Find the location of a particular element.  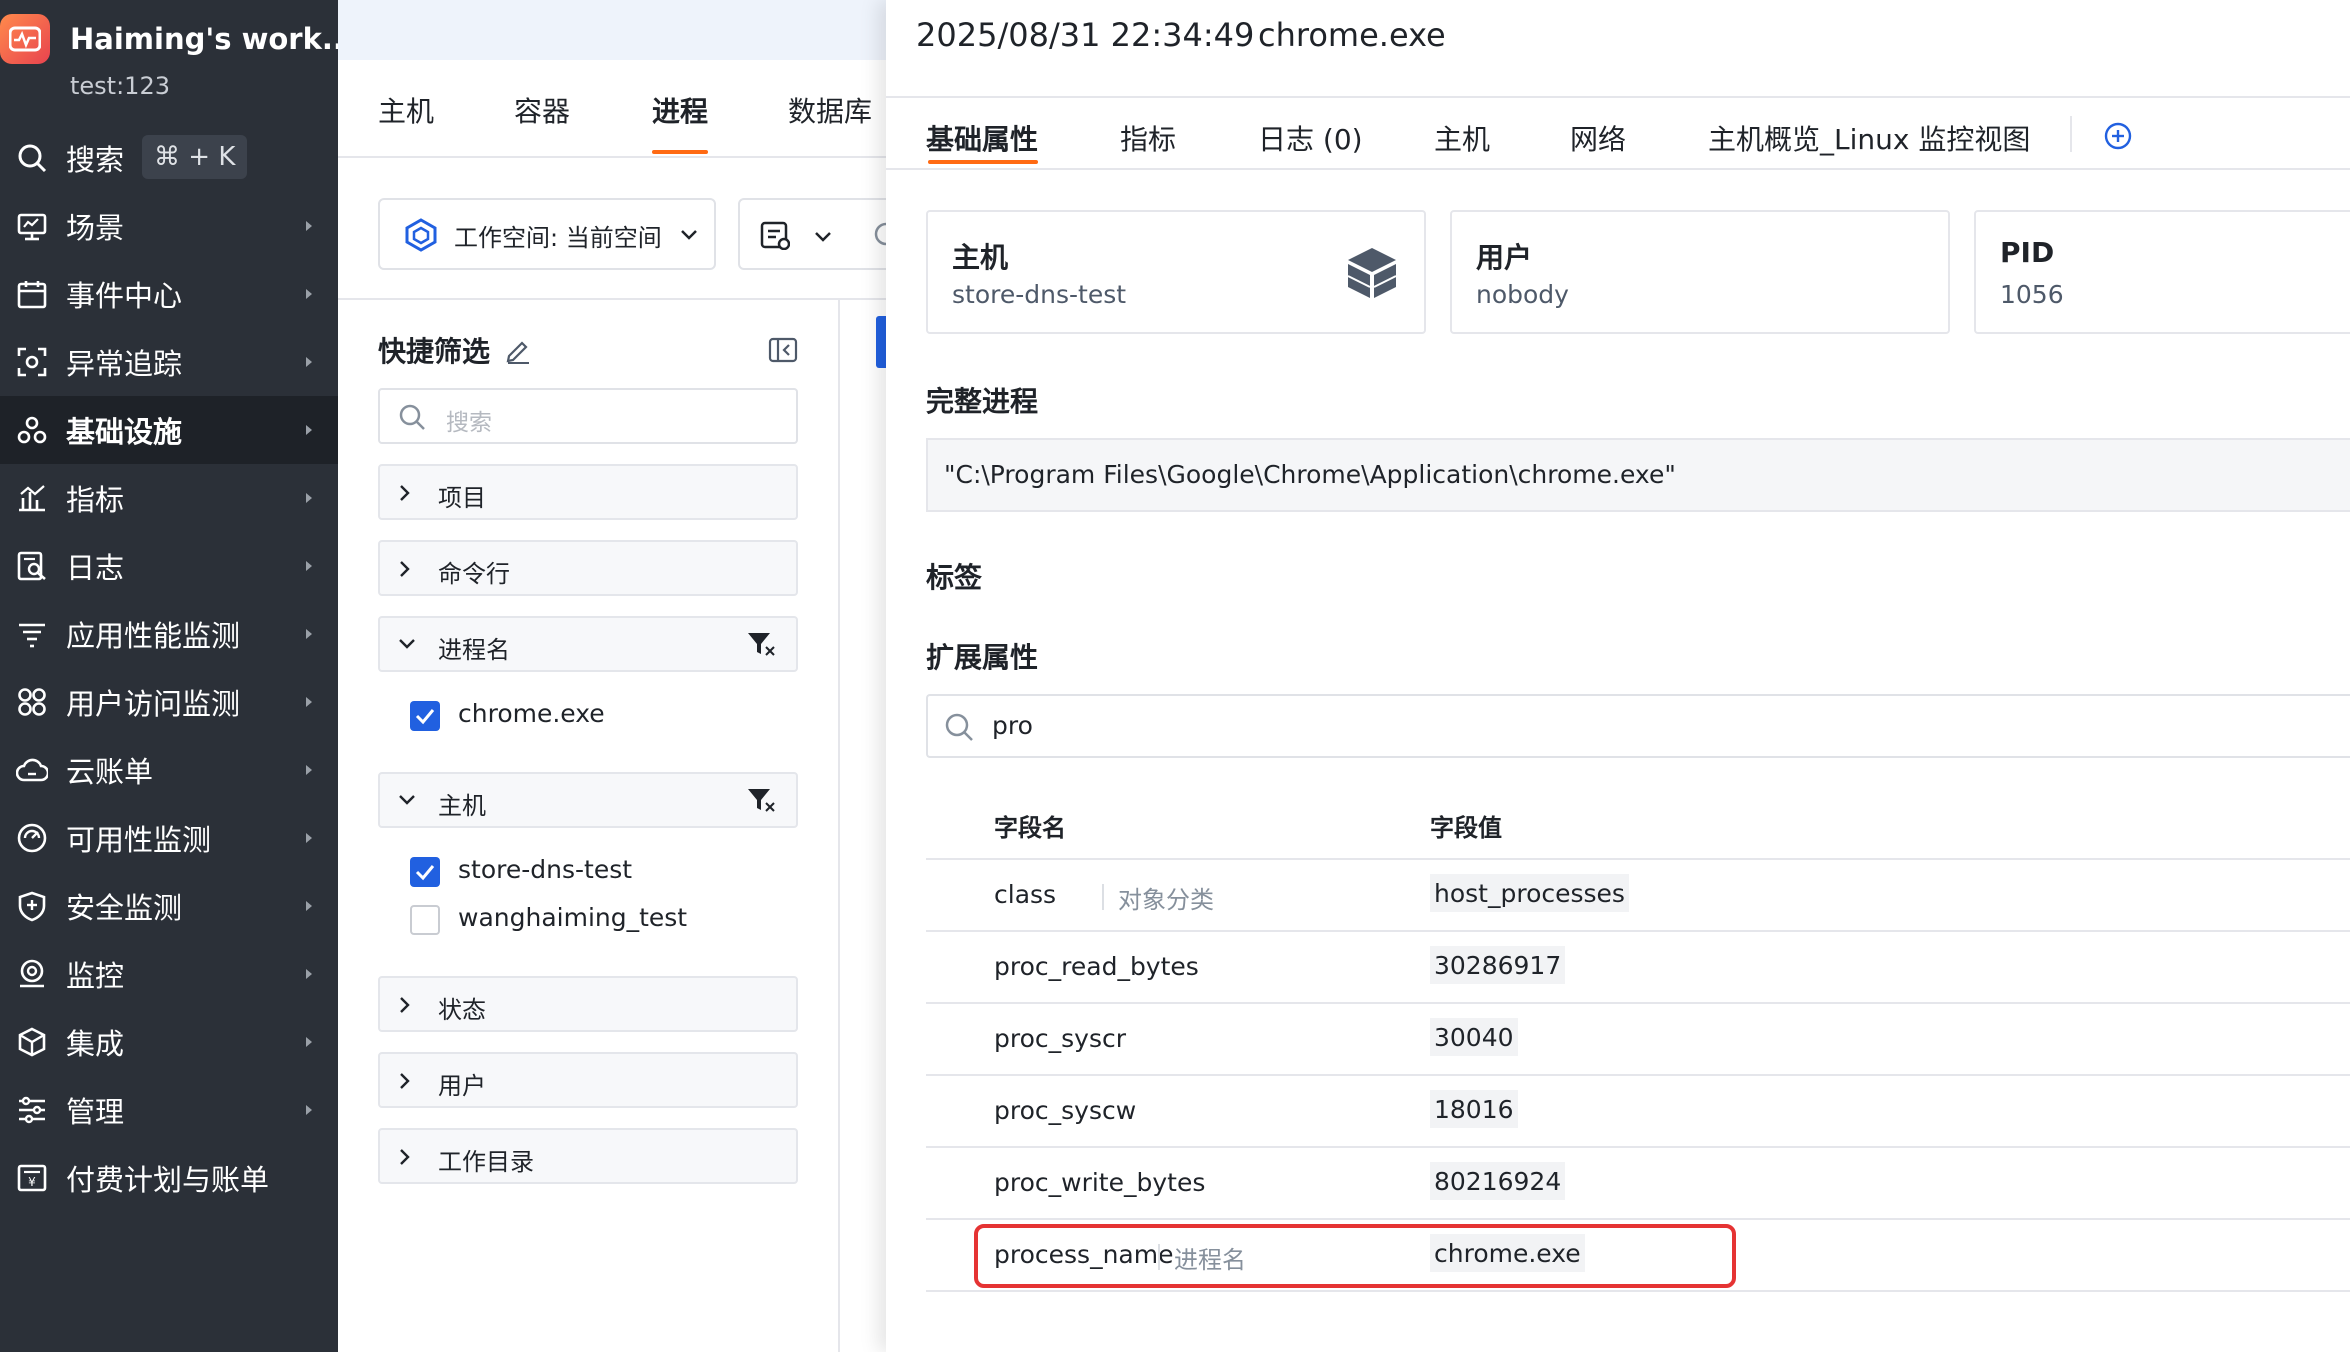

sidebar-item-11: 监控 is located at coordinates (169, 974).